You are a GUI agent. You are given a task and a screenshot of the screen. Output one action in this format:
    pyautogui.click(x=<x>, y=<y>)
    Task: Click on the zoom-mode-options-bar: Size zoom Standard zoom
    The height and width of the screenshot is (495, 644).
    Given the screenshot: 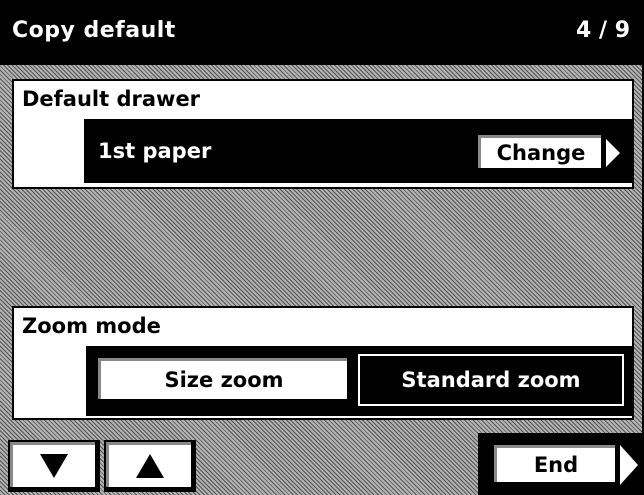 What is the action you would take?
    pyautogui.click(x=360, y=381)
    